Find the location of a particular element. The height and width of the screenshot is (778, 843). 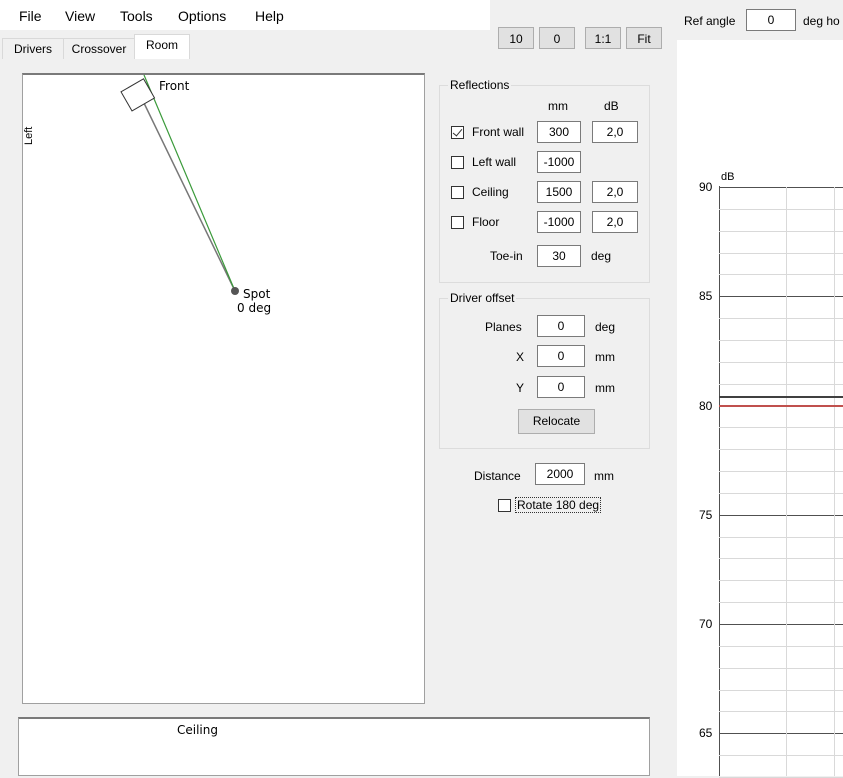

front-wall-label: Front wall is located at coordinates (498, 132).